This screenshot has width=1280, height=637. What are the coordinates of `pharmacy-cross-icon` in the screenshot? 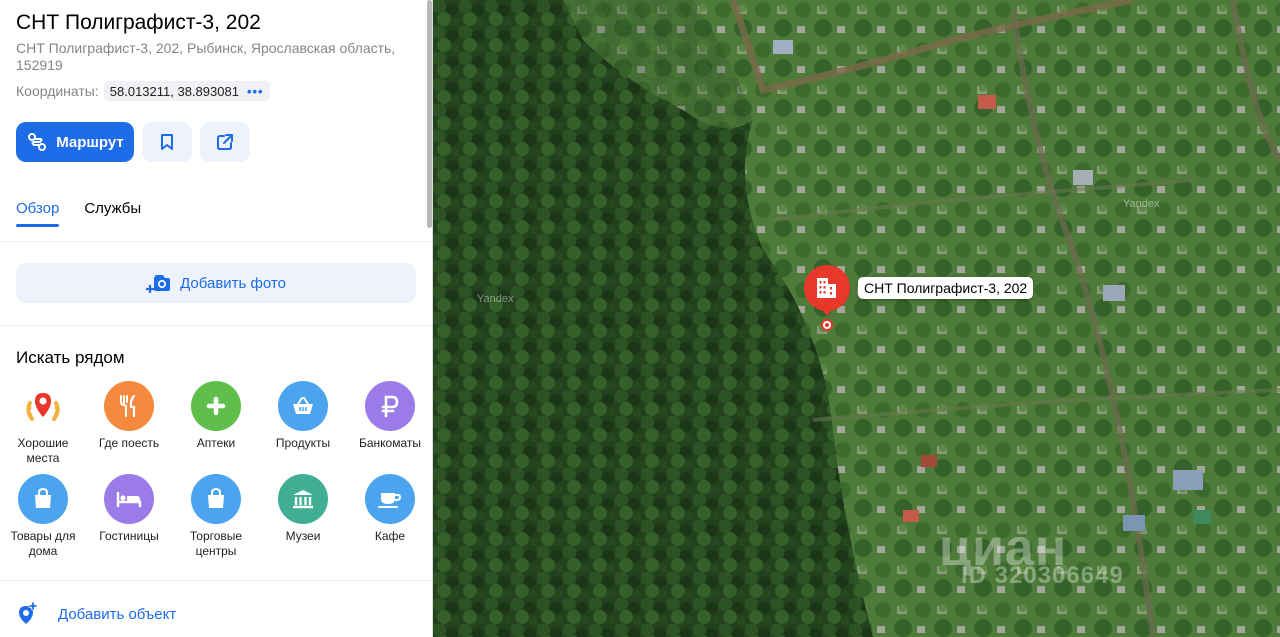 It's located at (216, 406).